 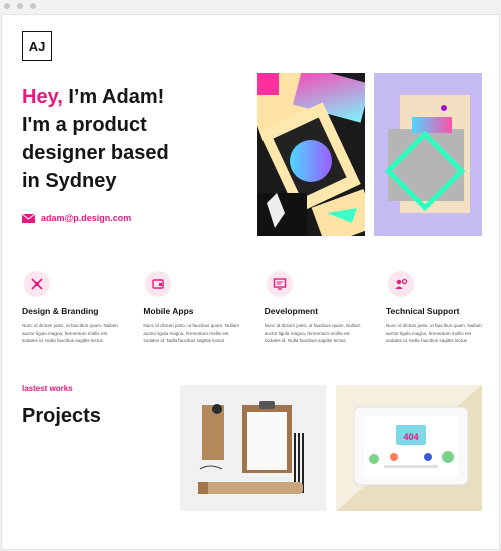 What do you see at coordinates (409, 448) in the screenshot?
I see `project-card-tablet: 404` at bounding box center [409, 448].